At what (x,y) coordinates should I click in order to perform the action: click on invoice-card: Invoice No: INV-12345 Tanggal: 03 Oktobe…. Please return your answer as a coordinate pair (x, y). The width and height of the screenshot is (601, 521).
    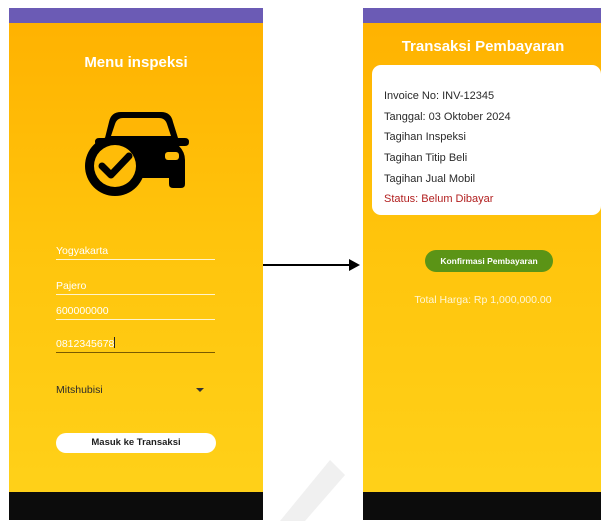
    Looking at the image, I should click on (486, 140).